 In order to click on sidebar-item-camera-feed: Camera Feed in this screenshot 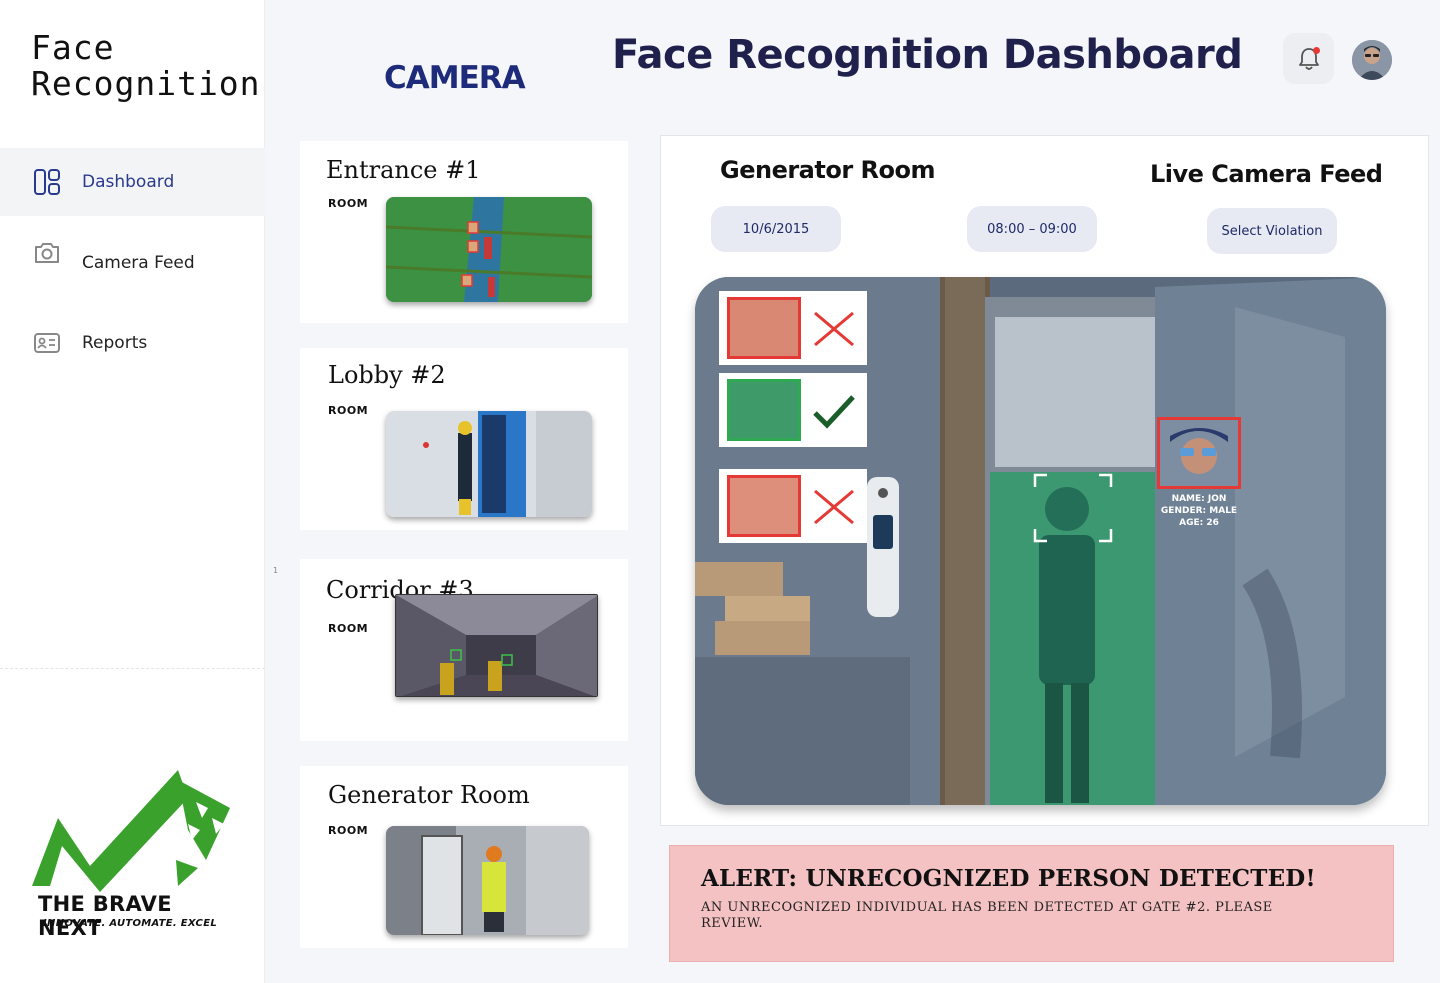, I will do `click(132, 263)`.